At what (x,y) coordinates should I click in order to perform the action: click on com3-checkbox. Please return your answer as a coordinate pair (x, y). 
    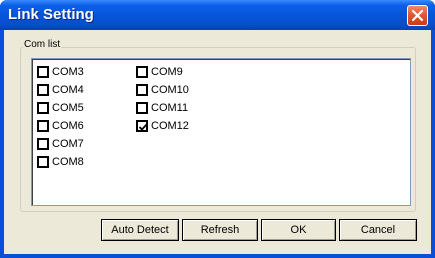
    Looking at the image, I should click on (43, 72).